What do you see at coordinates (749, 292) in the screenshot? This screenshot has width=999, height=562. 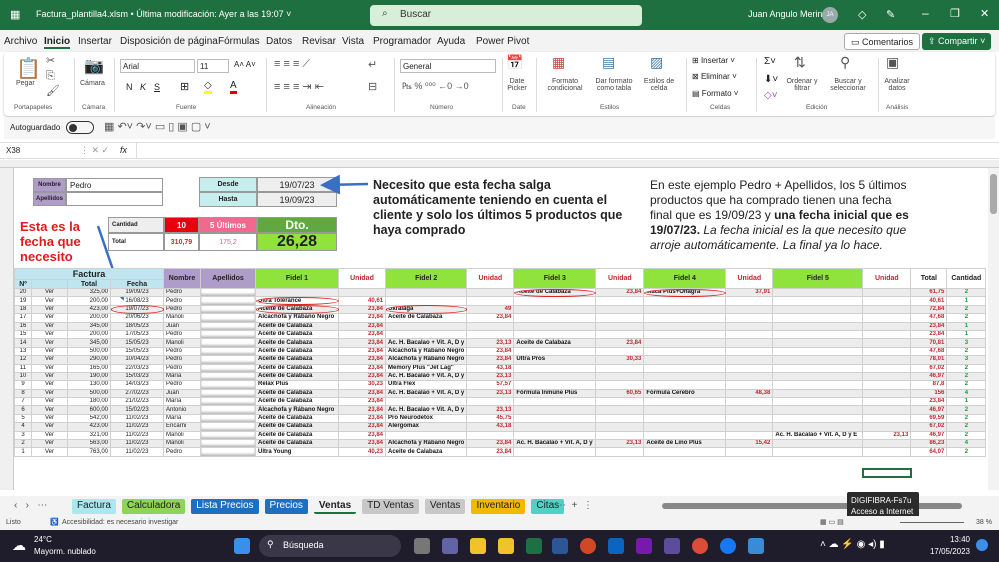 I see `table-cell: 37,91` at bounding box center [749, 292].